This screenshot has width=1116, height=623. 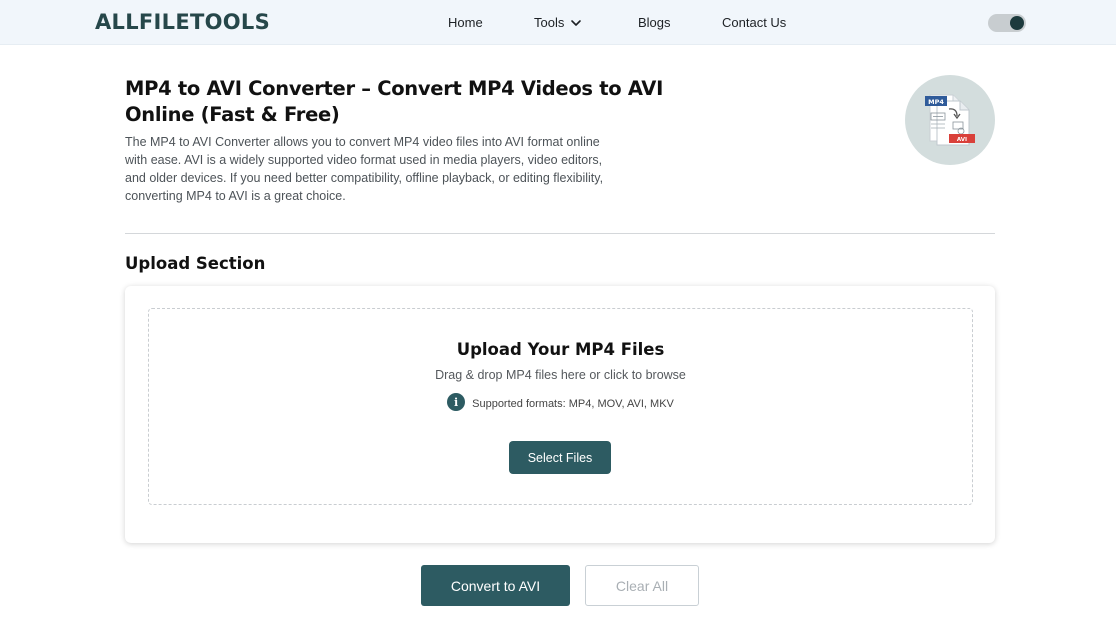 What do you see at coordinates (560, 349) in the screenshot?
I see `upload-title: Upload Your MP4 Files` at bounding box center [560, 349].